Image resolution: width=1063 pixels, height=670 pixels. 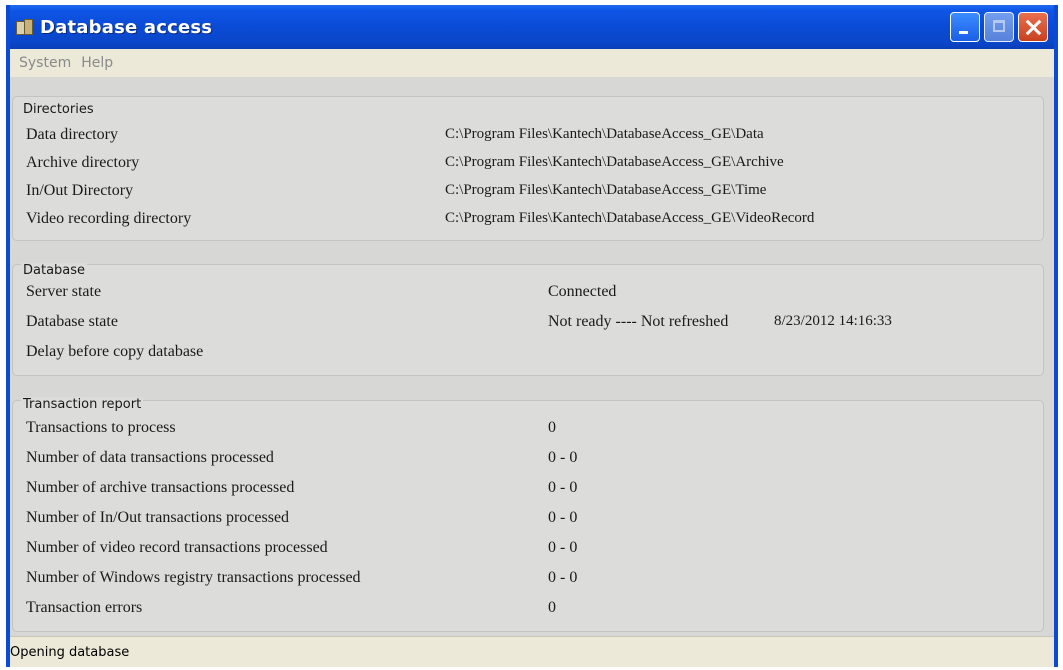 I want to click on transaction-report-group-label: Transaction report, so click(x=82, y=404).